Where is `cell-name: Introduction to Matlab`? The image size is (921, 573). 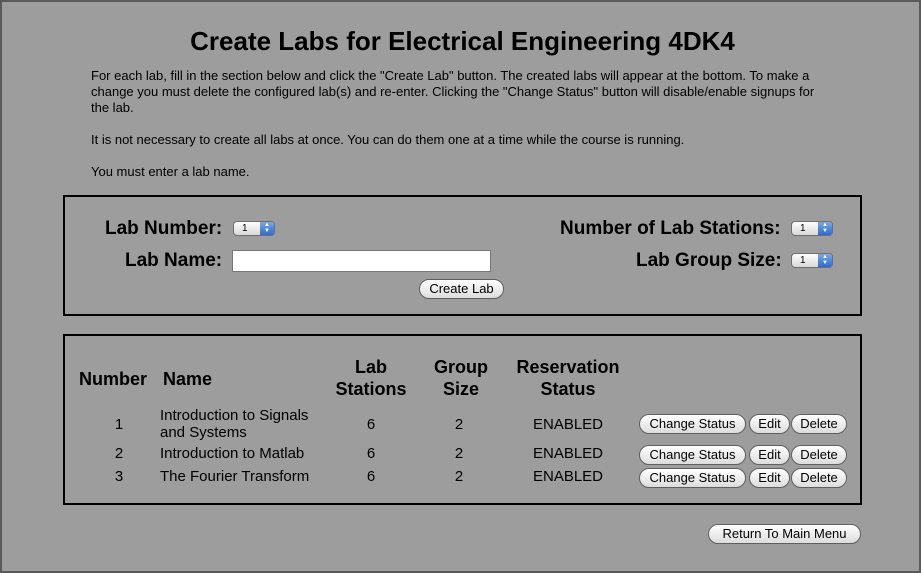 cell-name: Introduction to Matlab is located at coordinates (232, 453).